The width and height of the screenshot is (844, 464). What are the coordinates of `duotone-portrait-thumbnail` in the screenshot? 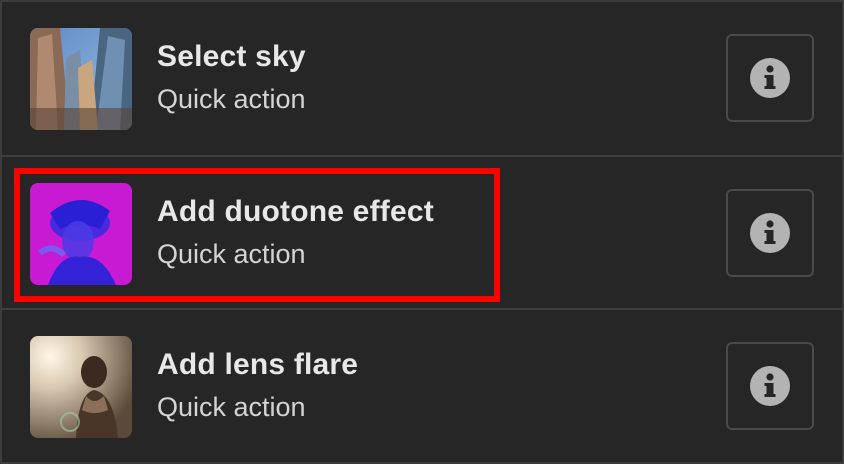 It's located at (81, 234).